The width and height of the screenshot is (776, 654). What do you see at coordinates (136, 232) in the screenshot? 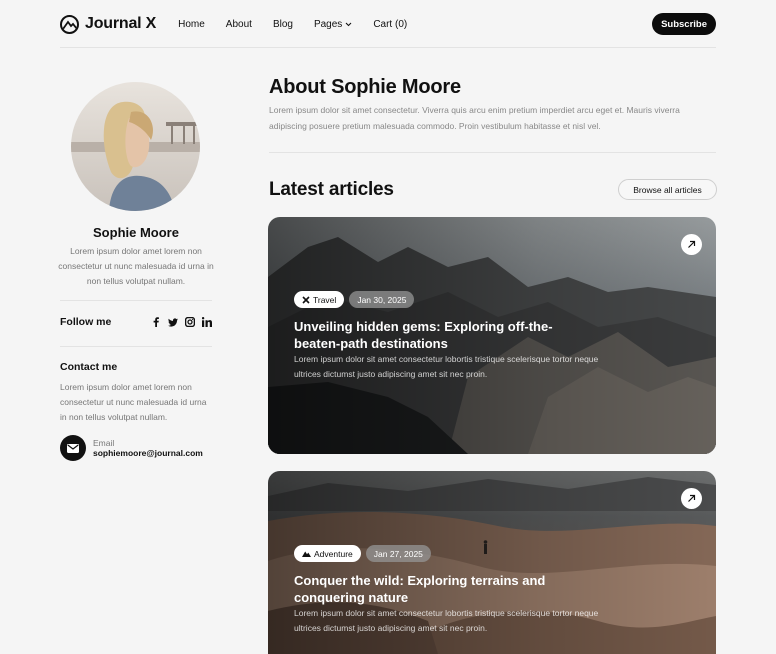
I see `author-name: Sophie Moore` at bounding box center [136, 232].